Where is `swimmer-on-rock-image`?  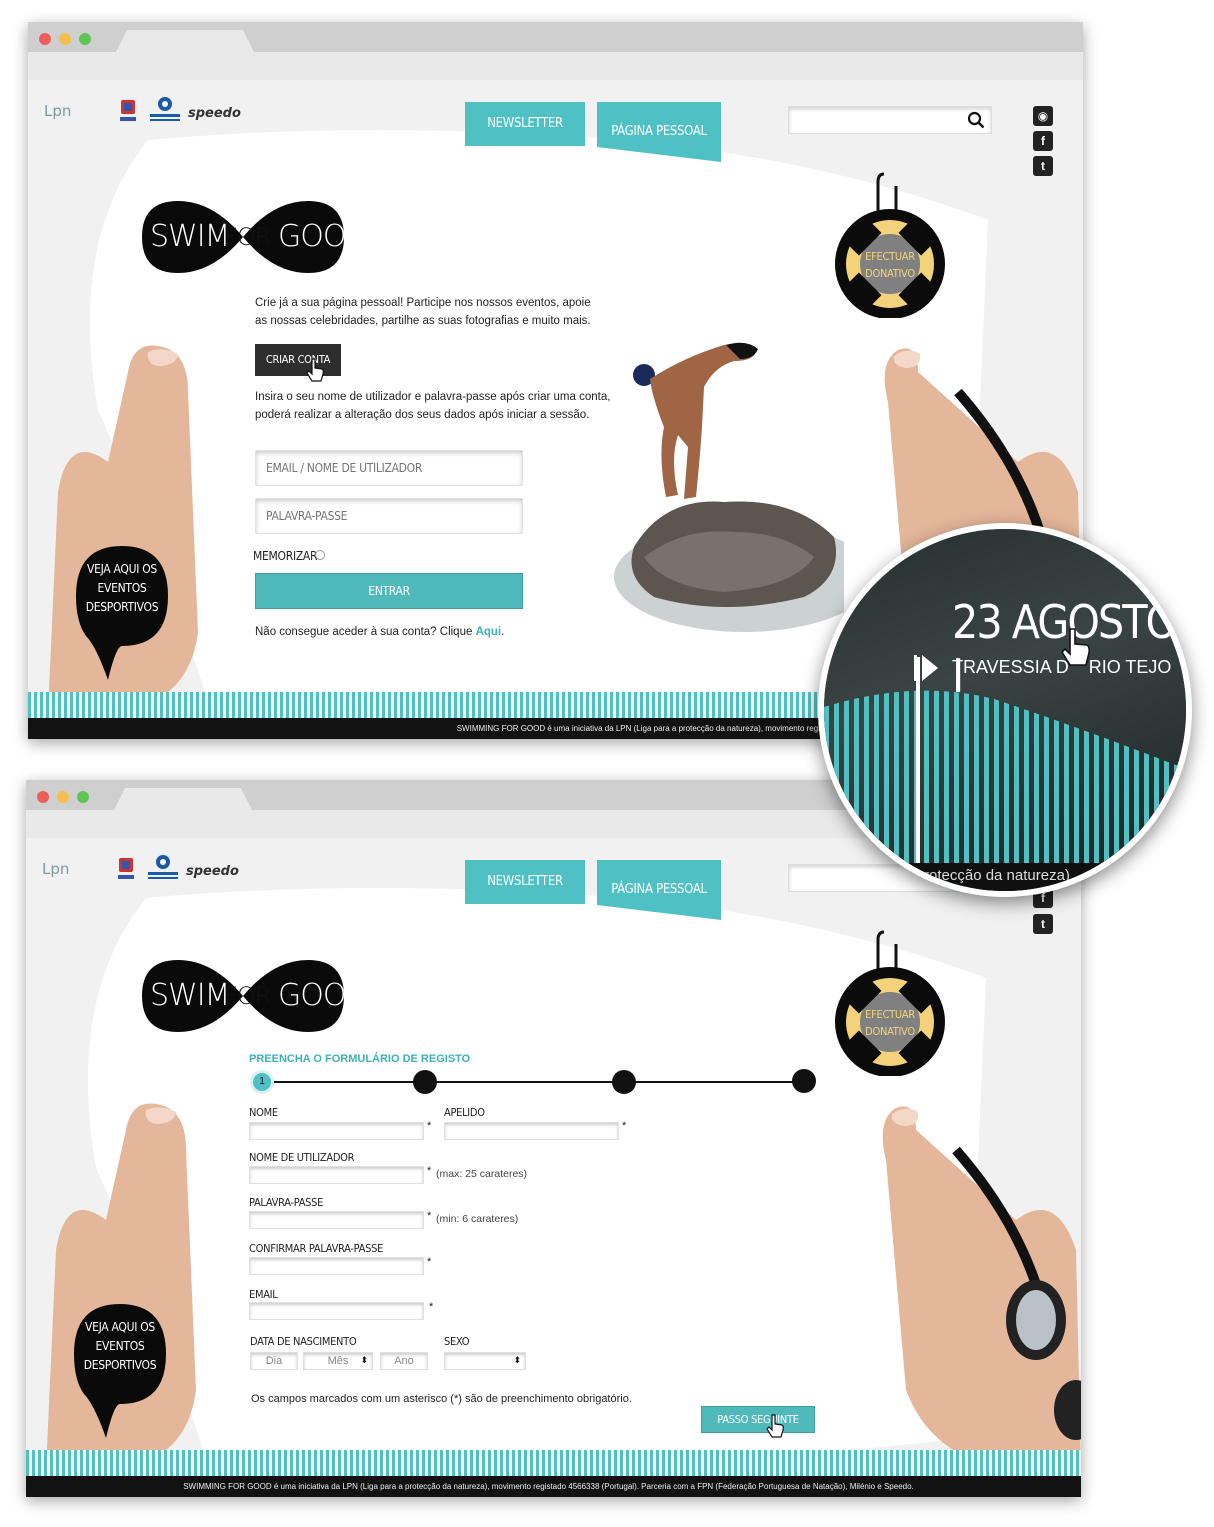 swimmer-on-rock-image is located at coordinates (729, 487).